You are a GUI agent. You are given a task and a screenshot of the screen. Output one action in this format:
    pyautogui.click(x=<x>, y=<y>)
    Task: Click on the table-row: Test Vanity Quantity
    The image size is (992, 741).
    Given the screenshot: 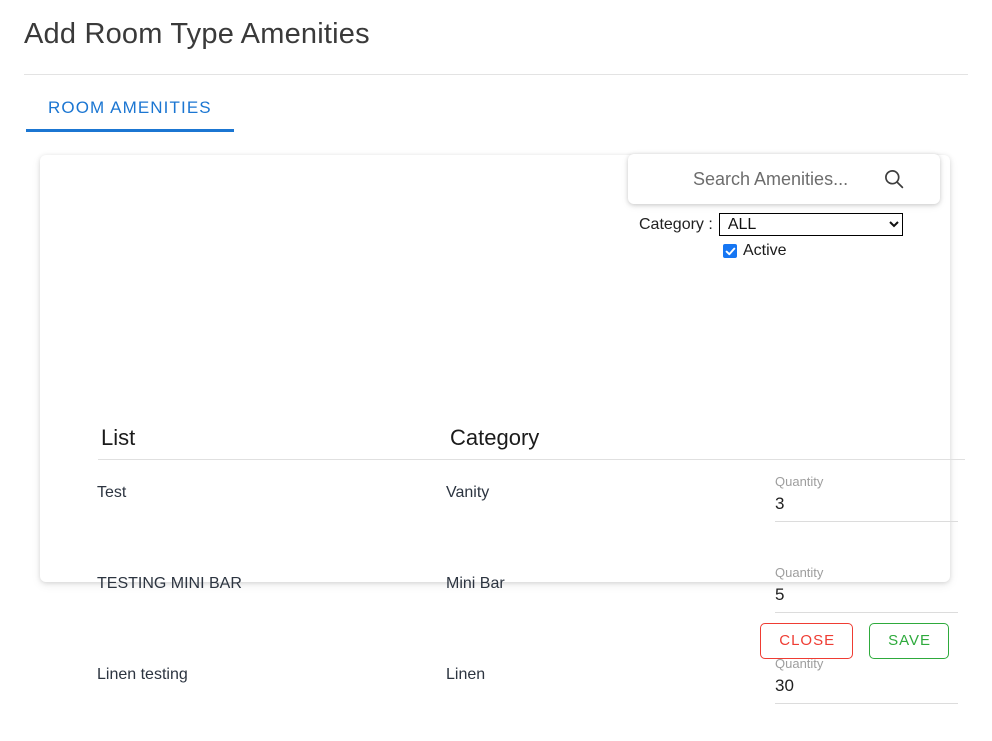 What is the action you would take?
    pyautogui.click(x=532, y=513)
    